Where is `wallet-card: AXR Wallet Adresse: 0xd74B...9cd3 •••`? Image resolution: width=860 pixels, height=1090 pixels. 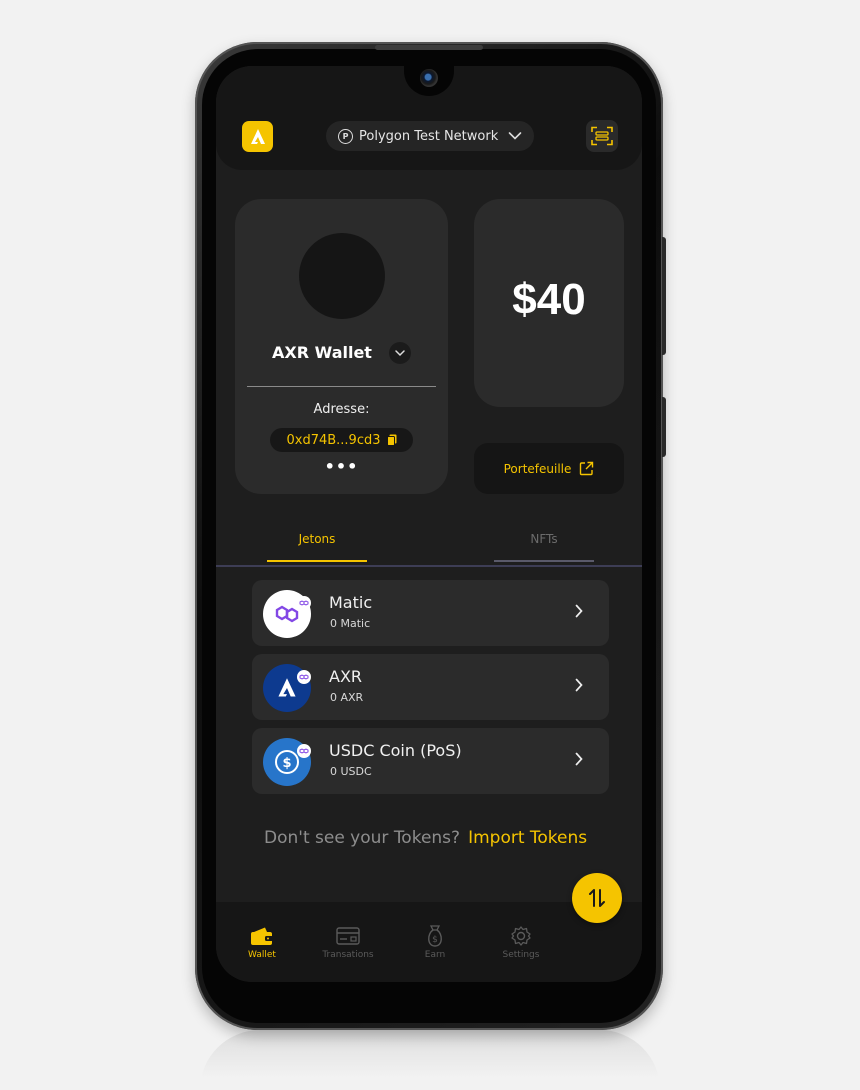
wallet-card: AXR Wallet Adresse: 0xd74B...9cd3 ••• is located at coordinates (341, 346).